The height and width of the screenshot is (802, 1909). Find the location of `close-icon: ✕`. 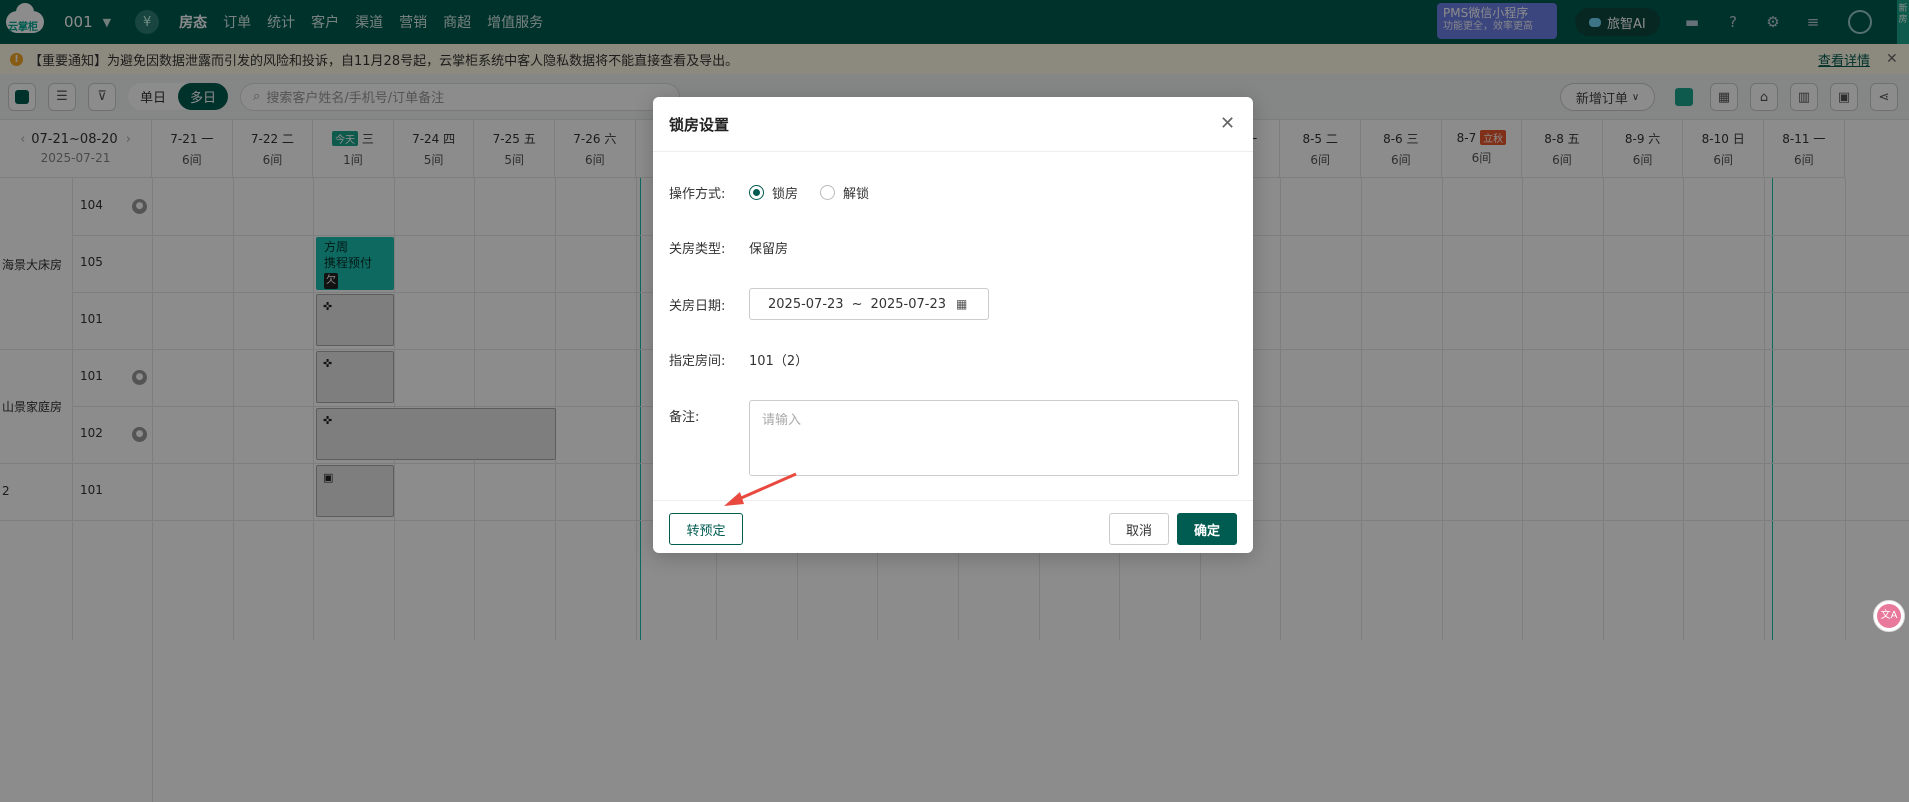

close-icon: ✕ is located at coordinates (1227, 123).